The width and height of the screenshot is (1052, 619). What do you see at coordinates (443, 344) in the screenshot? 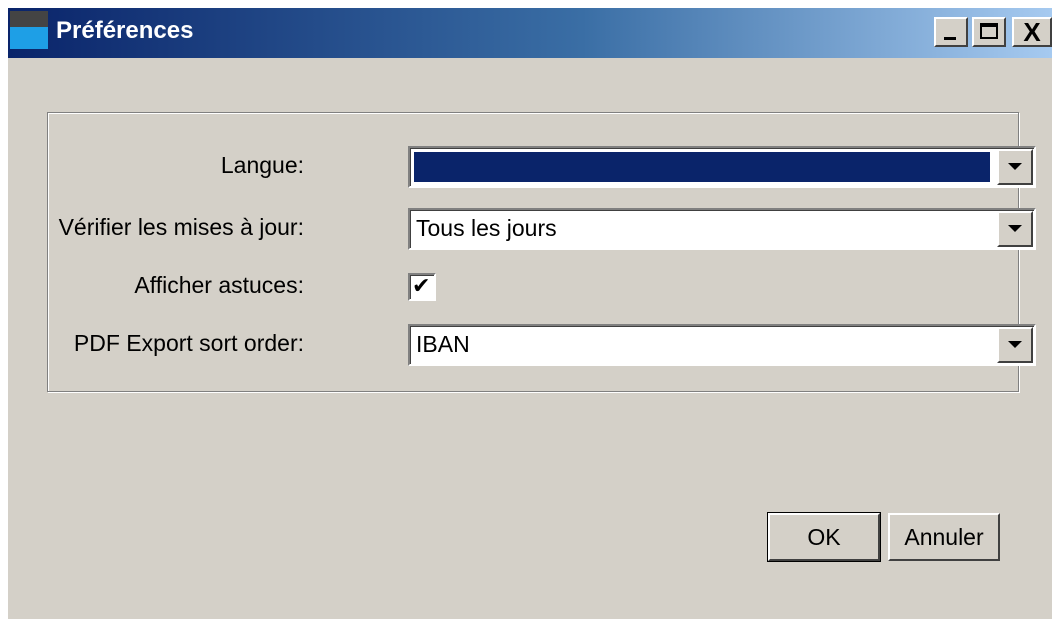
I see `pdf-sort-value: IBAN` at bounding box center [443, 344].